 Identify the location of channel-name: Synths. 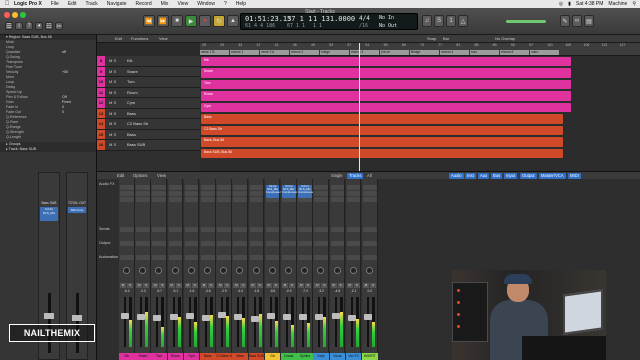
(305, 356).